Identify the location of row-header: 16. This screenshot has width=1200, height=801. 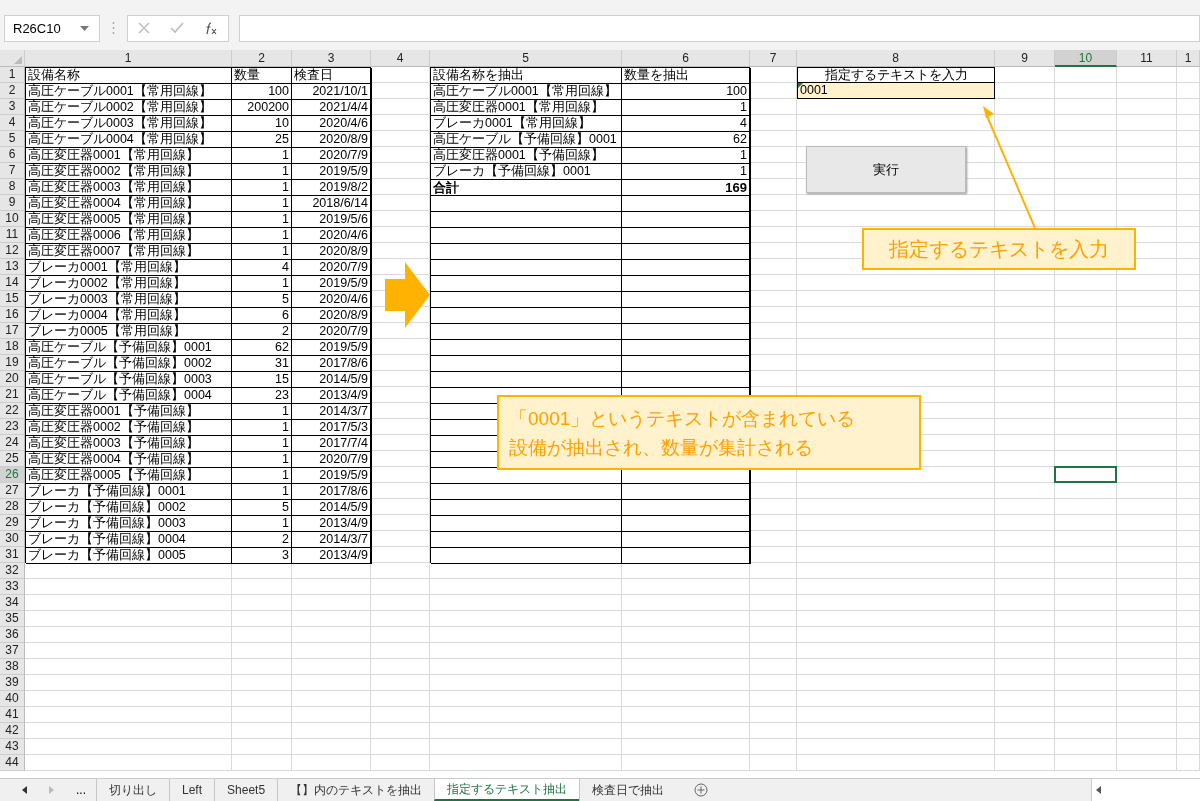
(12, 315).